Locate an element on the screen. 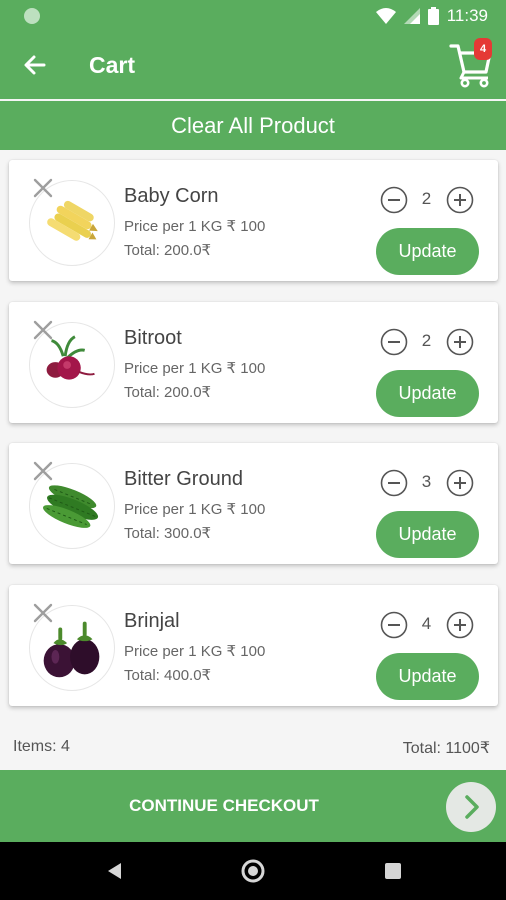  quantity-value: 3 is located at coordinates (426, 481).